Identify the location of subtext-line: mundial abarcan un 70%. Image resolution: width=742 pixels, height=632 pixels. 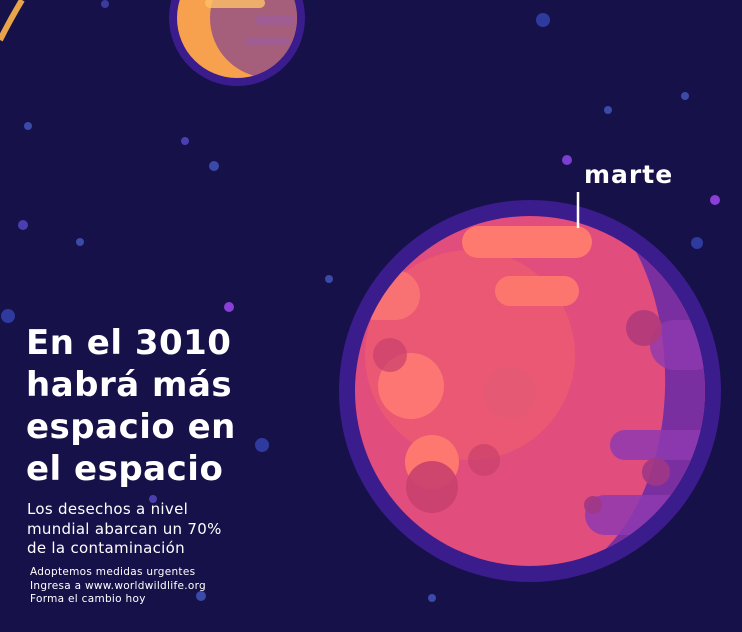
(124, 528).